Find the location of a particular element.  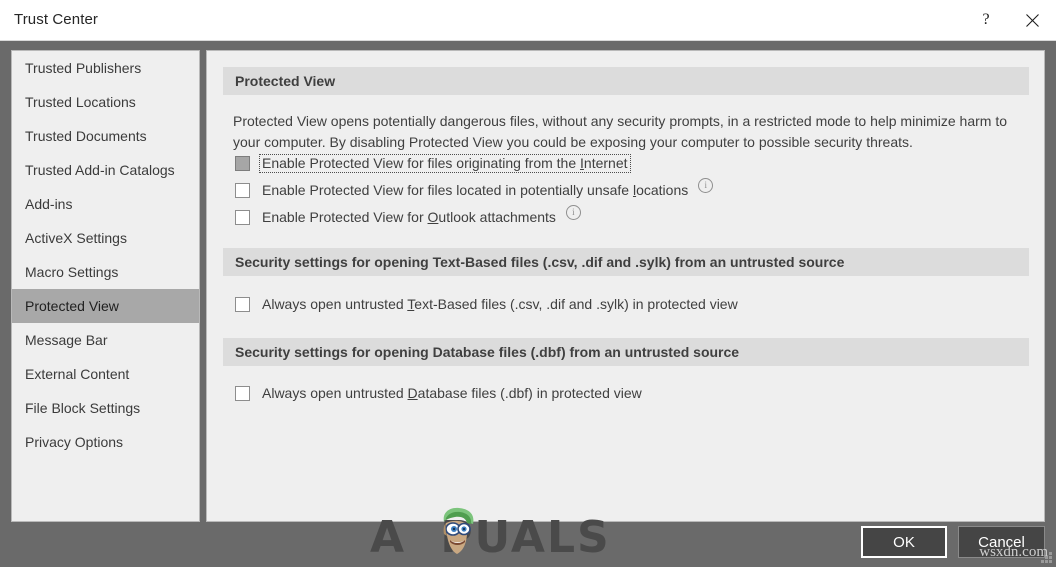

sidebar-item-label: File Block Settings is located at coordinates (83, 408).